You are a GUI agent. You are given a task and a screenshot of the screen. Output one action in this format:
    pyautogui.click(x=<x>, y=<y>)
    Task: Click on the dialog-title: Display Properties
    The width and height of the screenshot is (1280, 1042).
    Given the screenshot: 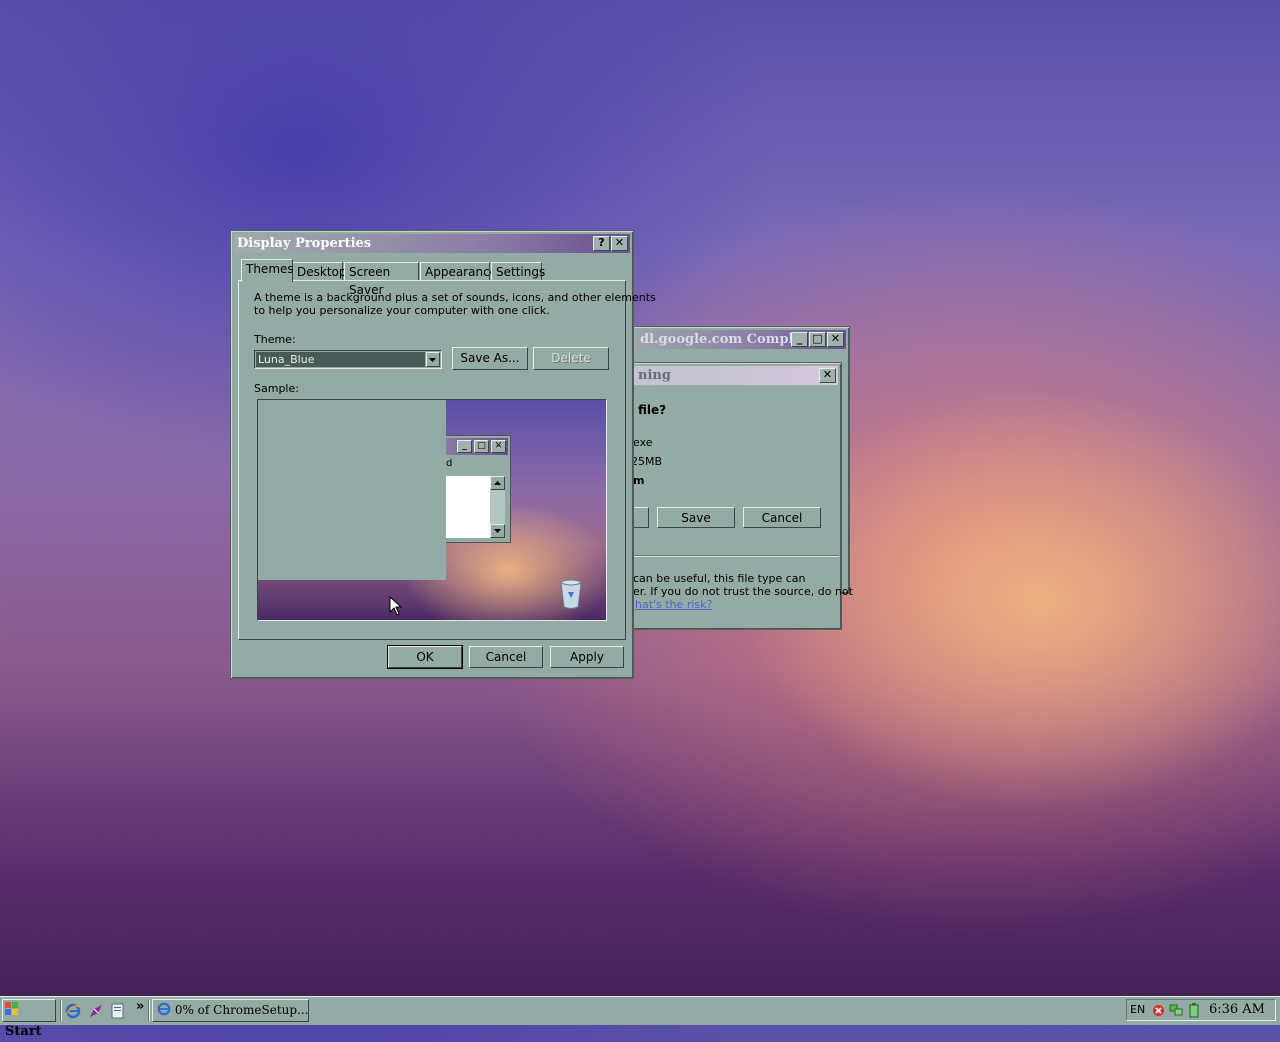 What is the action you would take?
    pyautogui.click(x=304, y=243)
    